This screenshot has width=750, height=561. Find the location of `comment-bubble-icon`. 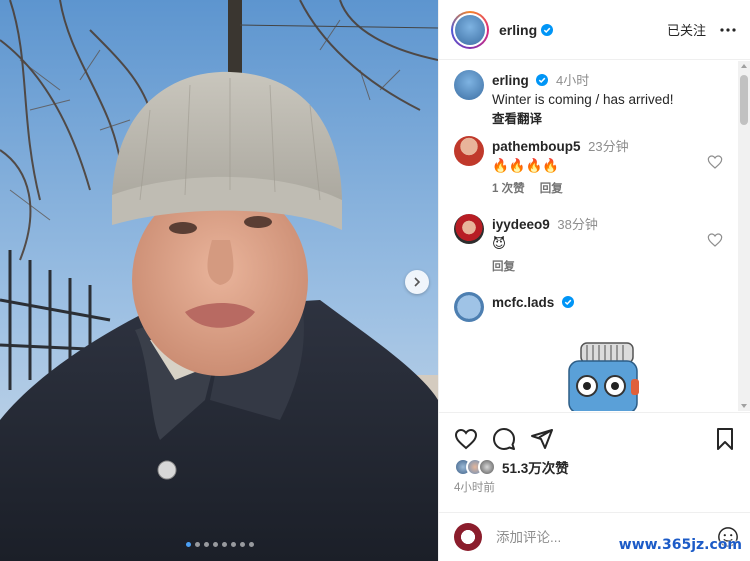

comment-bubble-icon is located at coordinates (504, 439).